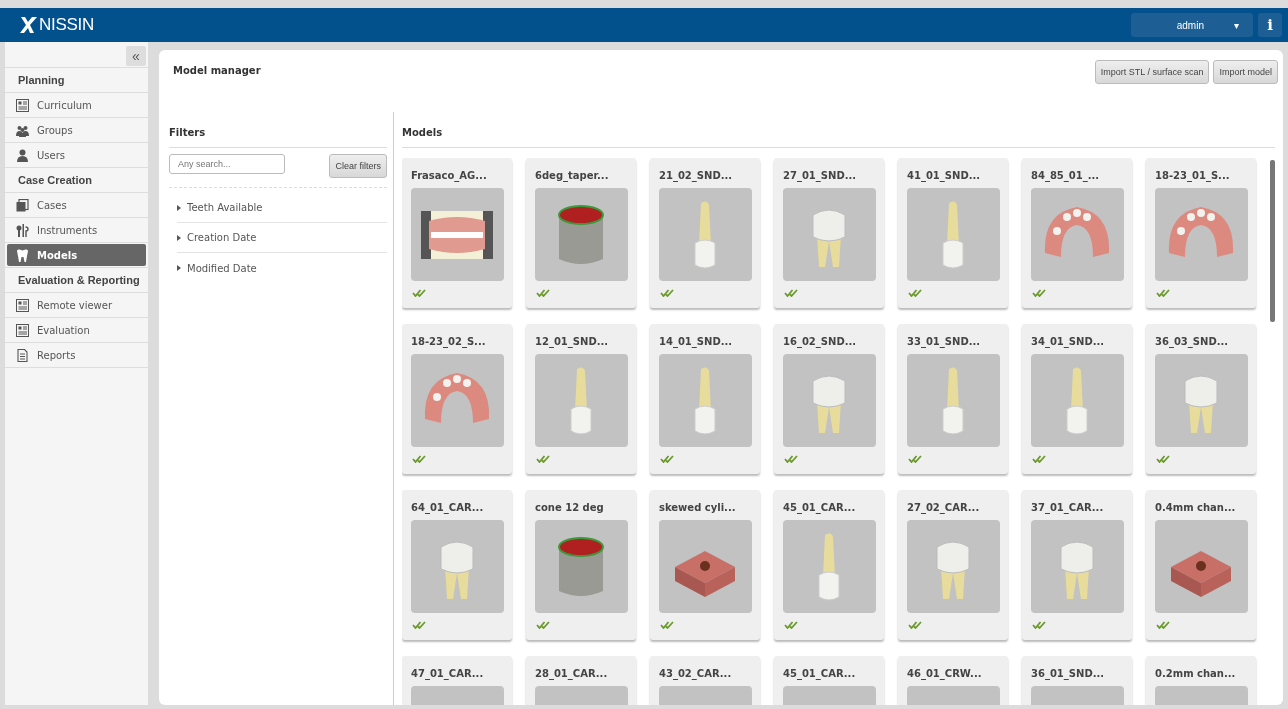 Image resolution: width=1288 pixels, height=709 pixels. Describe the element at coordinates (76, 255) in the screenshot. I see `sidebar-item: Models` at that location.